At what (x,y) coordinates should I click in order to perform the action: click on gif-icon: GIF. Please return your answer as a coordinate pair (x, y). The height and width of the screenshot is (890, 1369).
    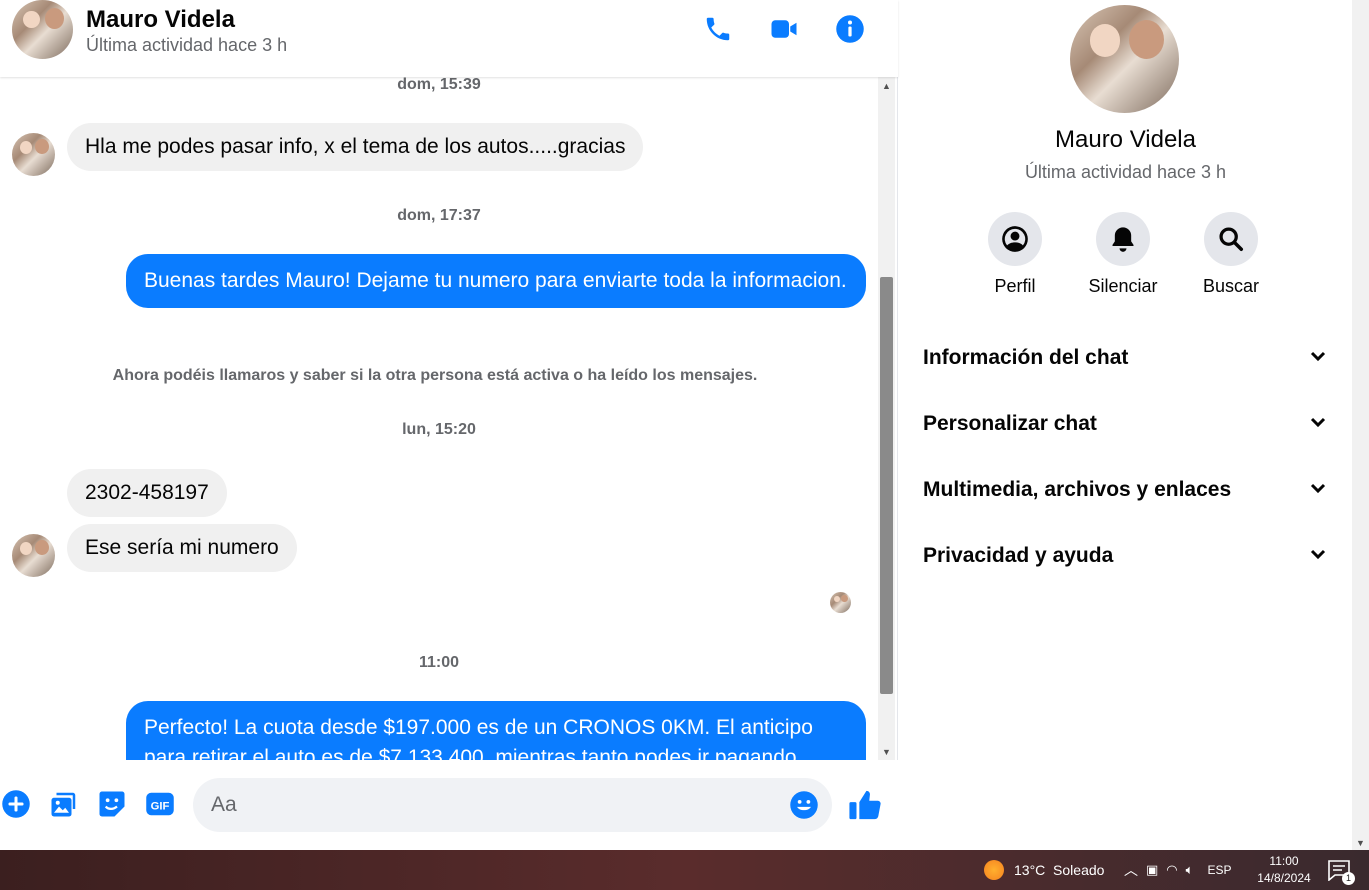
    Looking at the image, I should click on (160, 804).